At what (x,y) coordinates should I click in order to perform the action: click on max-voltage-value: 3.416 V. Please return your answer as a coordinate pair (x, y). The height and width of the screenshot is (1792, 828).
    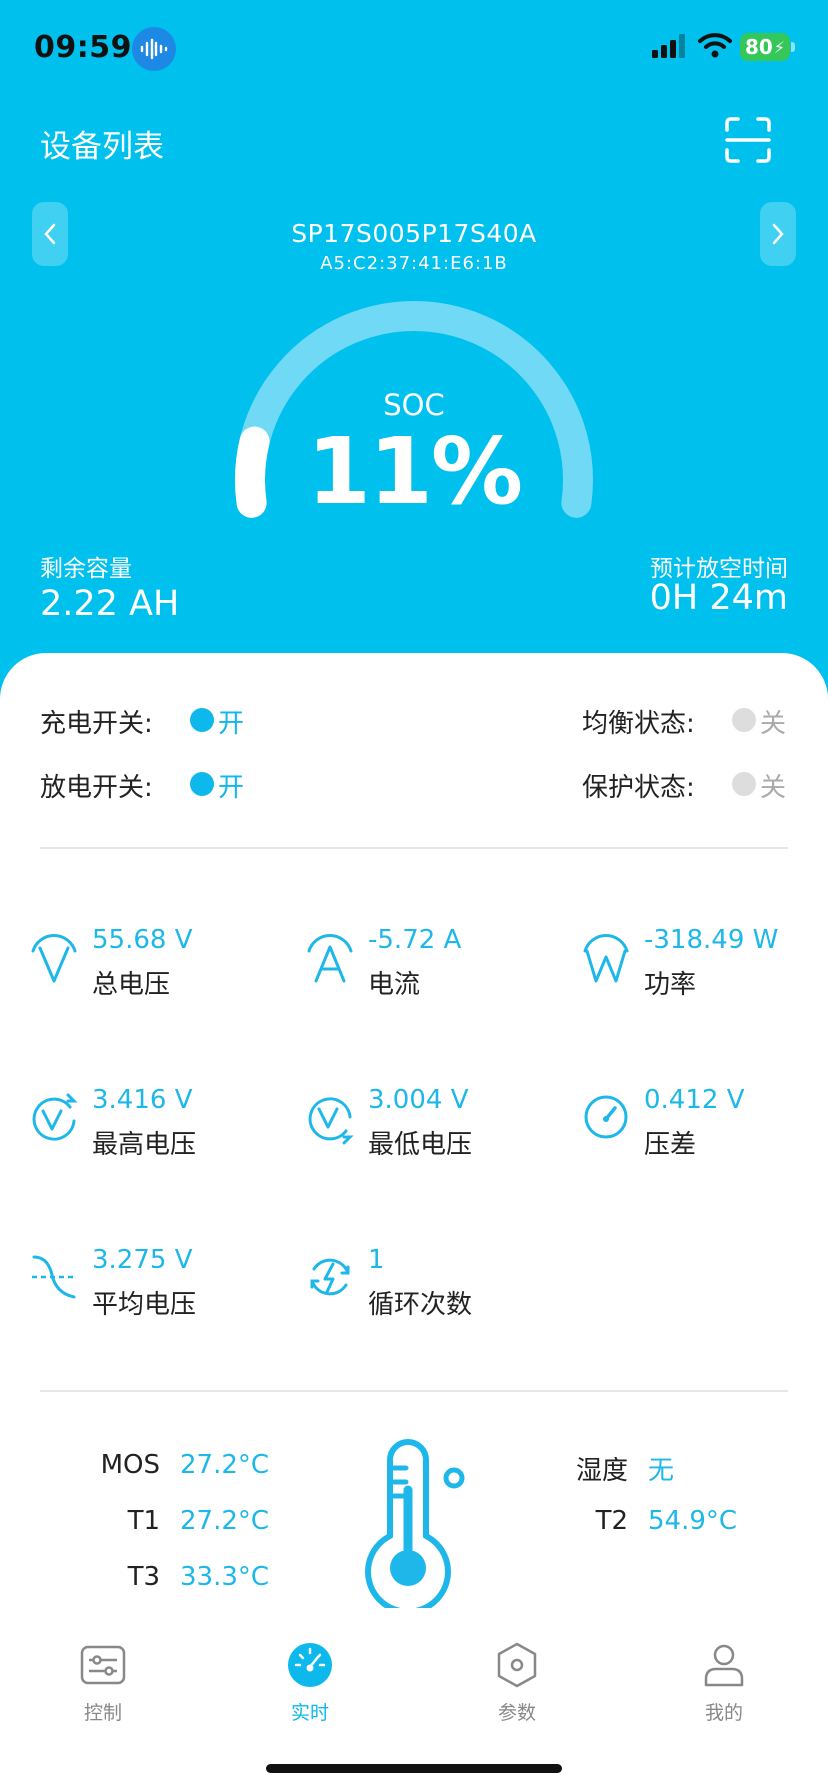
    Looking at the image, I should click on (142, 1100).